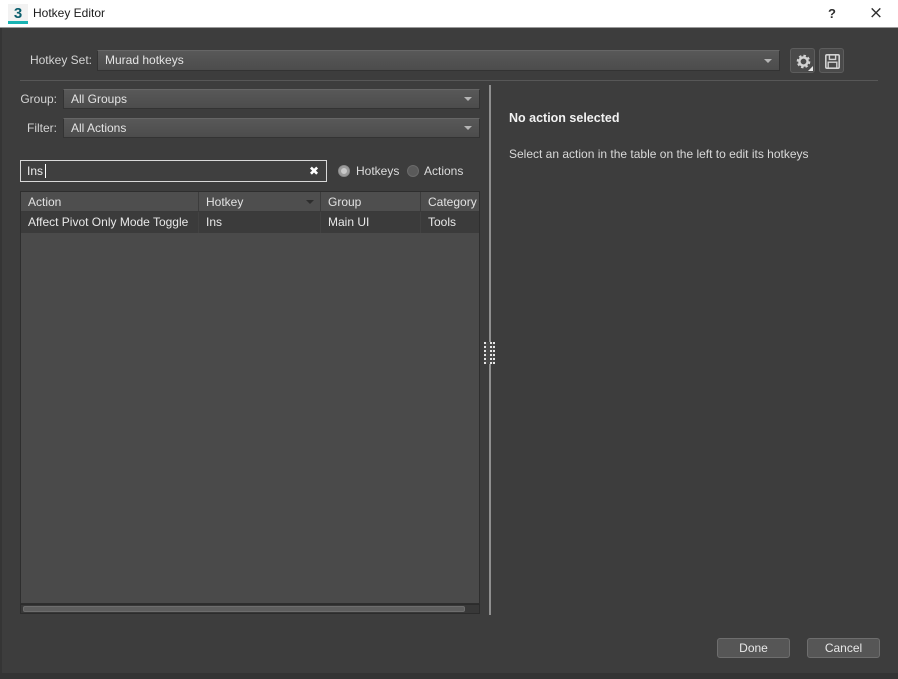 The width and height of the screenshot is (898, 679). What do you see at coordinates (69, 13) in the screenshot?
I see `window-title: Hotkey Editor` at bounding box center [69, 13].